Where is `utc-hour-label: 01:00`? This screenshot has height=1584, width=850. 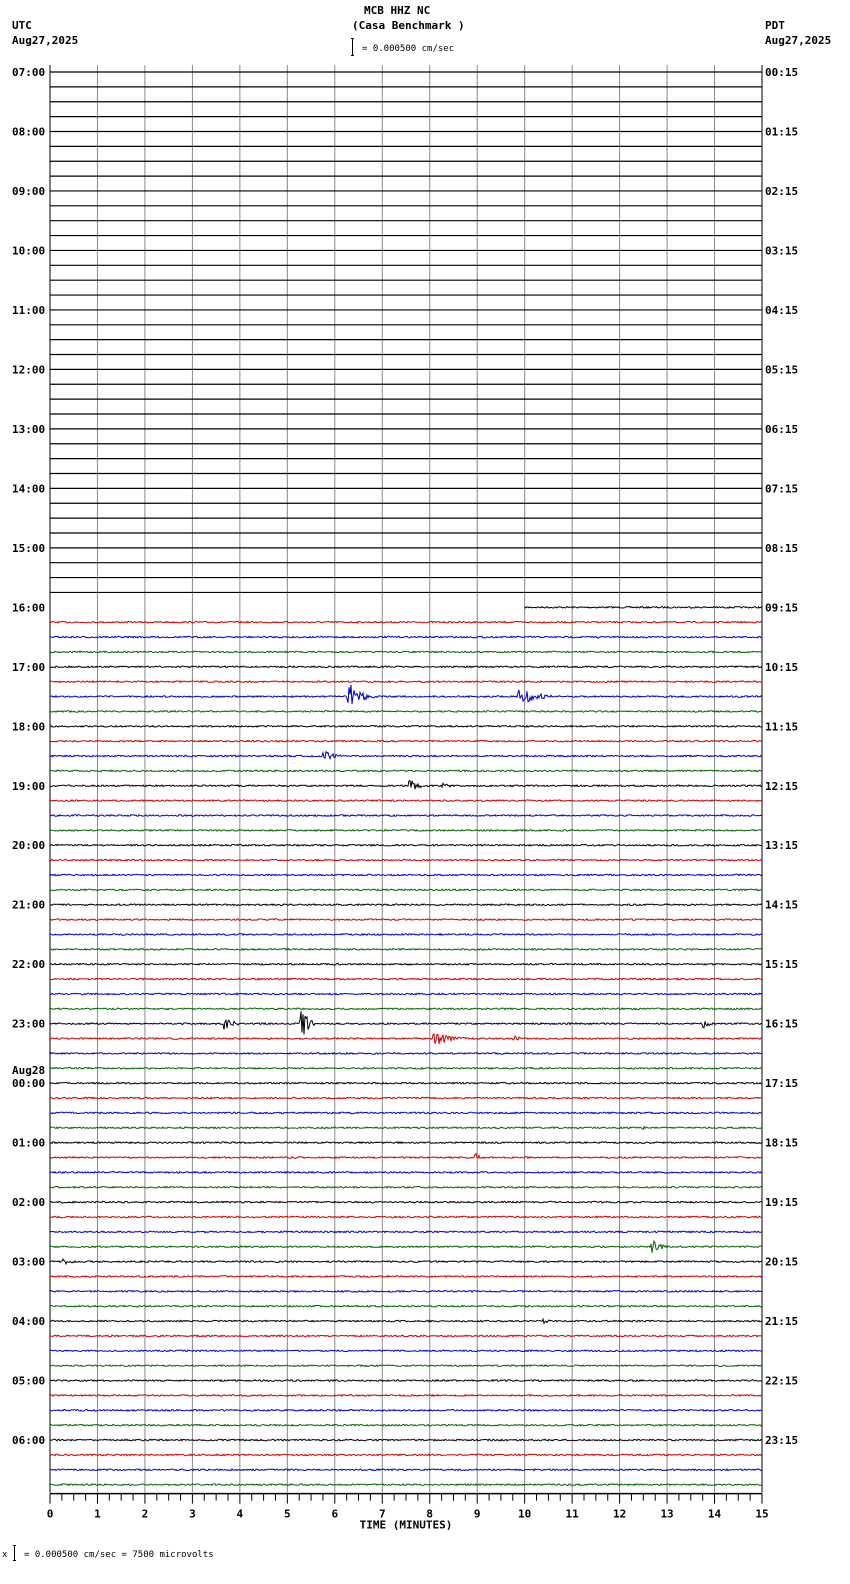 utc-hour-label: 01:00 is located at coordinates (28, 1143).